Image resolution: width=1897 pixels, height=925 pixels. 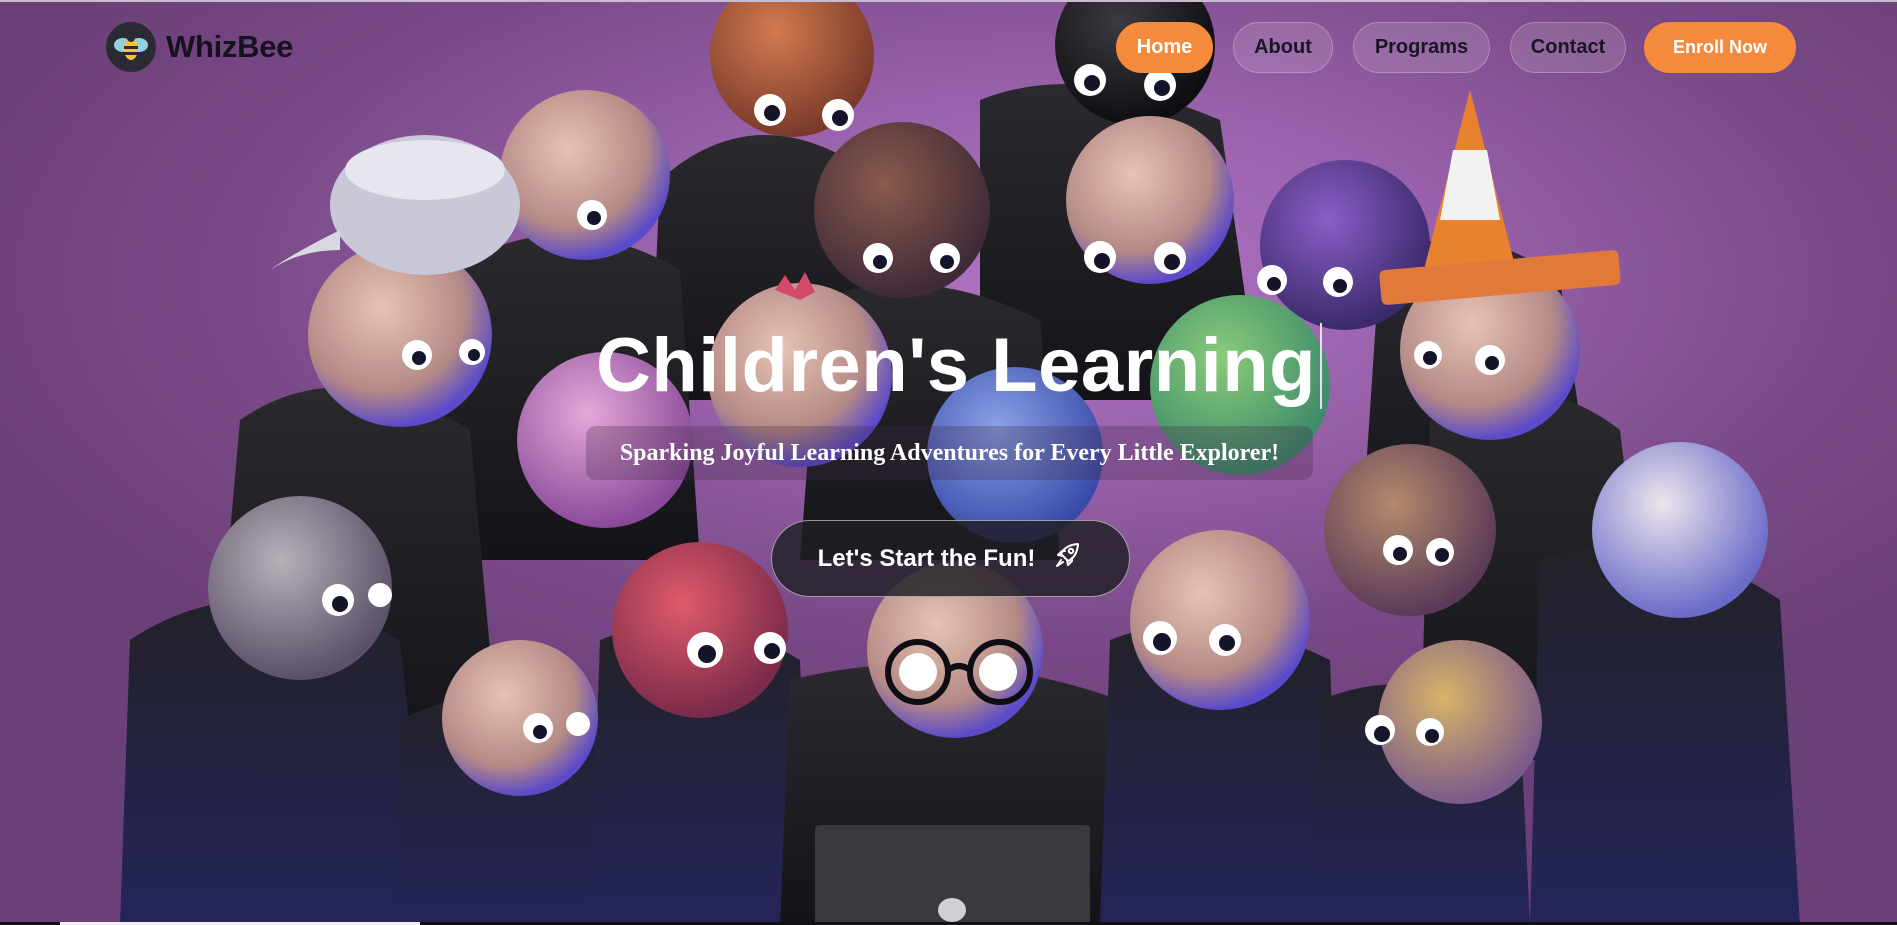 I want to click on bee-icon, so click(x=131, y=47).